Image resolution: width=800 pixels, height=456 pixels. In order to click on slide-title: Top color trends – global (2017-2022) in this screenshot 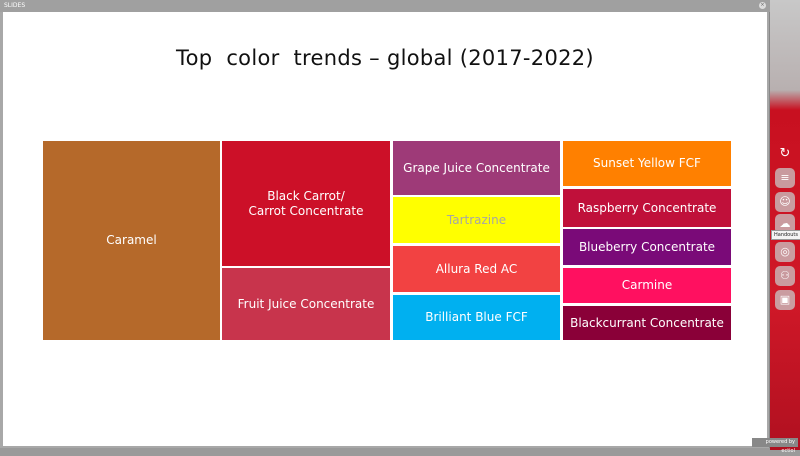, I will do `click(385, 58)`.